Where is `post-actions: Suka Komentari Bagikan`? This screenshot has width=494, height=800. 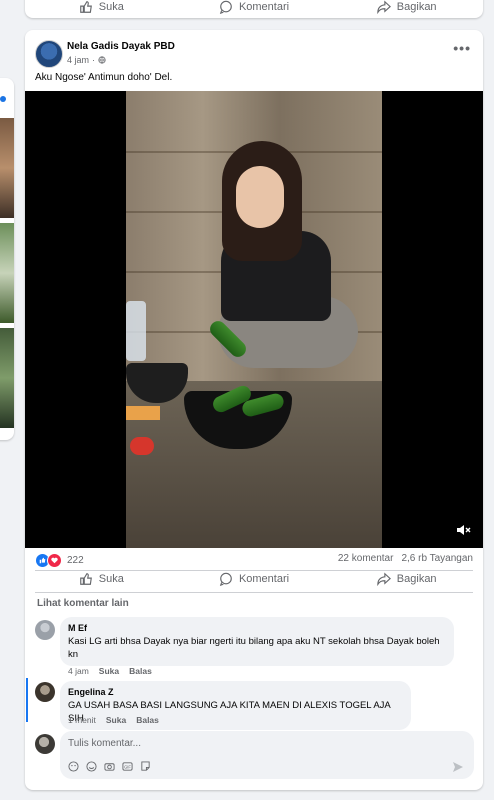 post-actions: Suka Komentari Bagikan is located at coordinates (254, 579).